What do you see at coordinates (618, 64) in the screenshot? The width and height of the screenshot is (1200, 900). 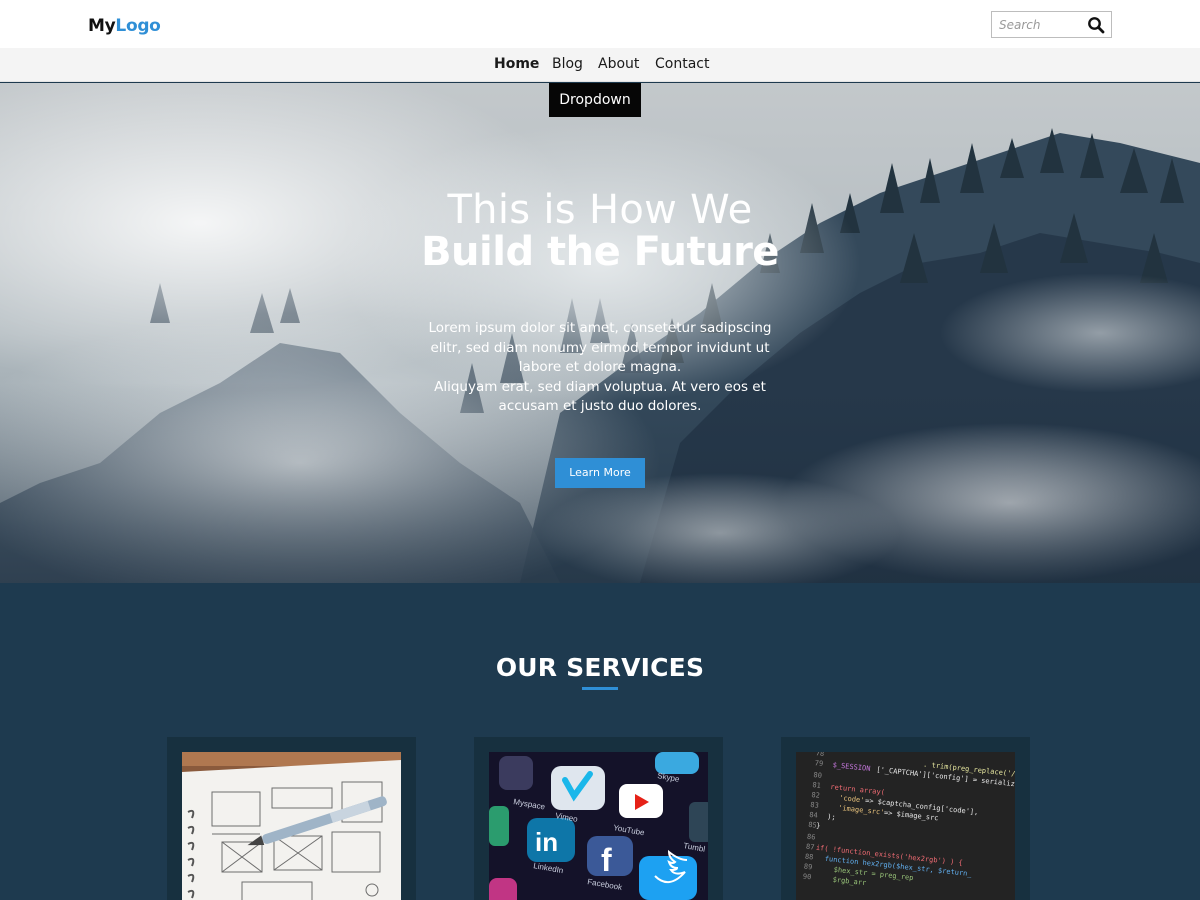 I see `nav-item-about: About` at bounding box center [618, 64].